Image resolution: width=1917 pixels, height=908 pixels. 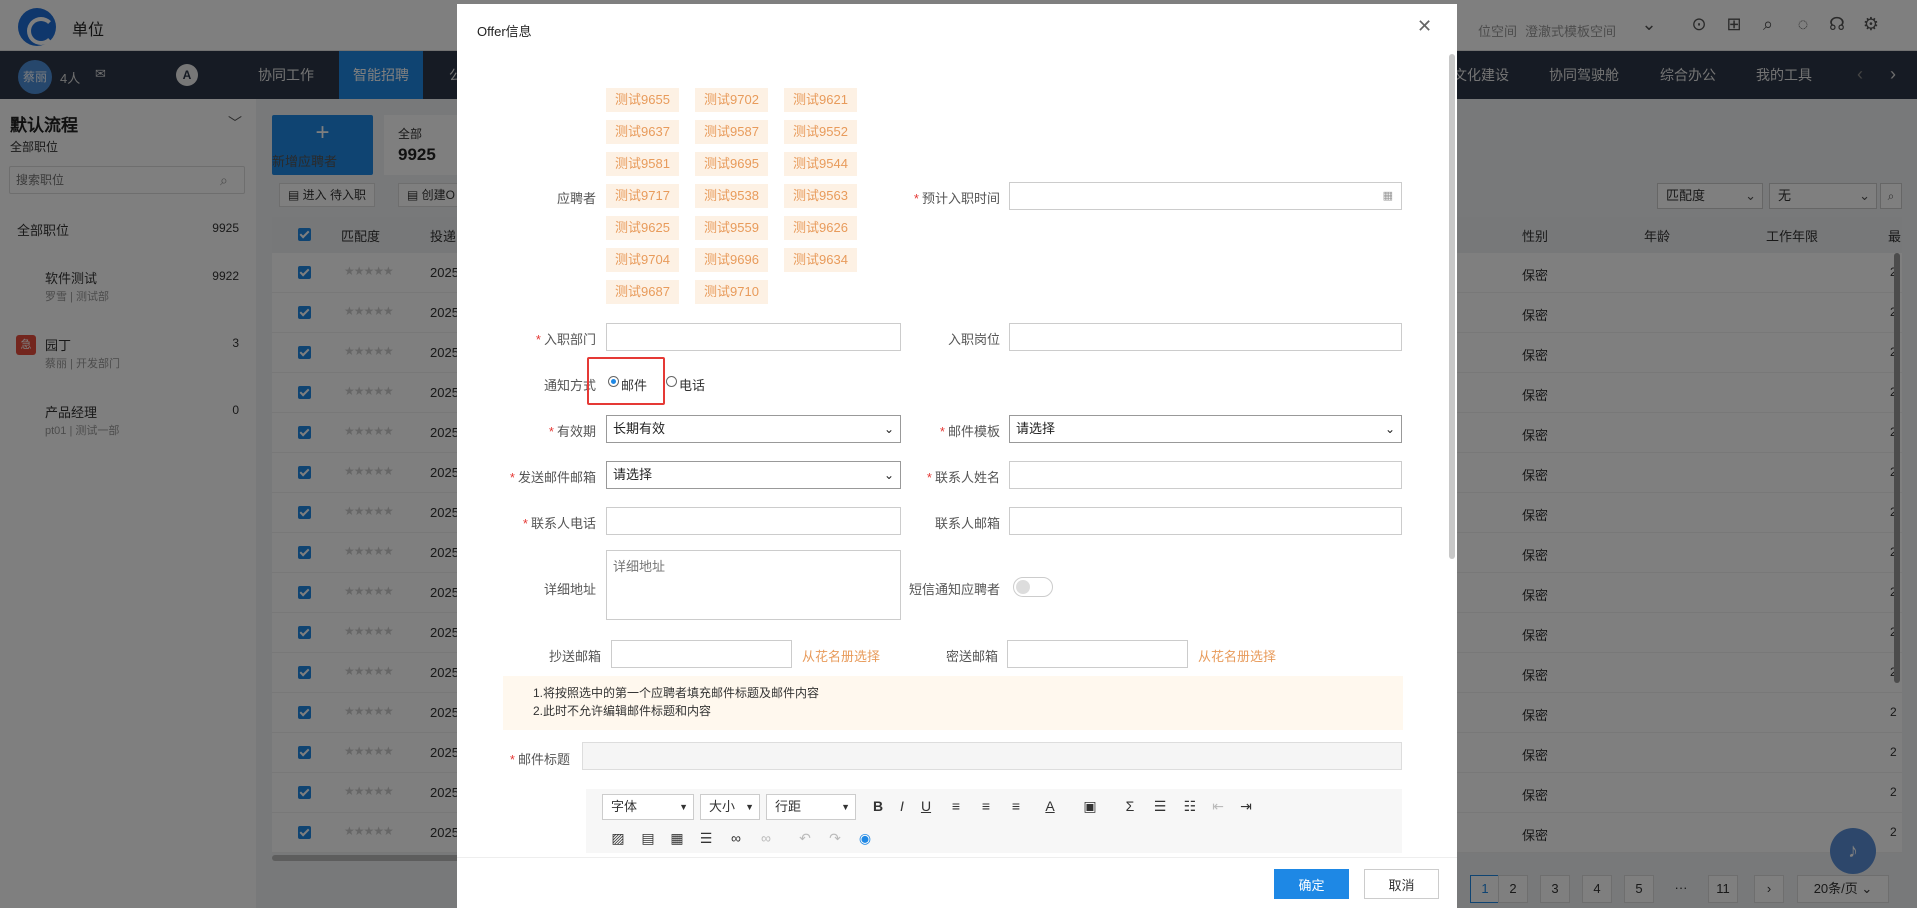 What do you see at coordinates (973, 431) in the screenshot?
I see `template-text: 邮件模板` at bounding box center [973, 431].